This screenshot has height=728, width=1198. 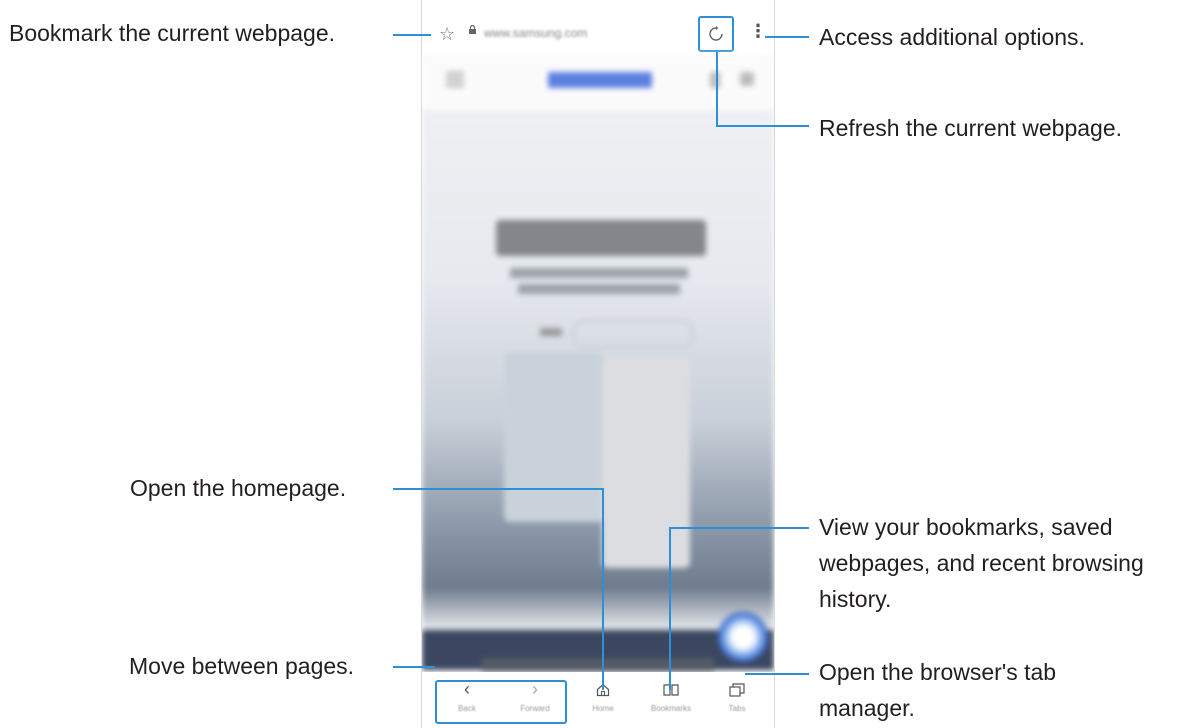 I want to click on leader-line-refresh-h, so click(x=762, y=126).